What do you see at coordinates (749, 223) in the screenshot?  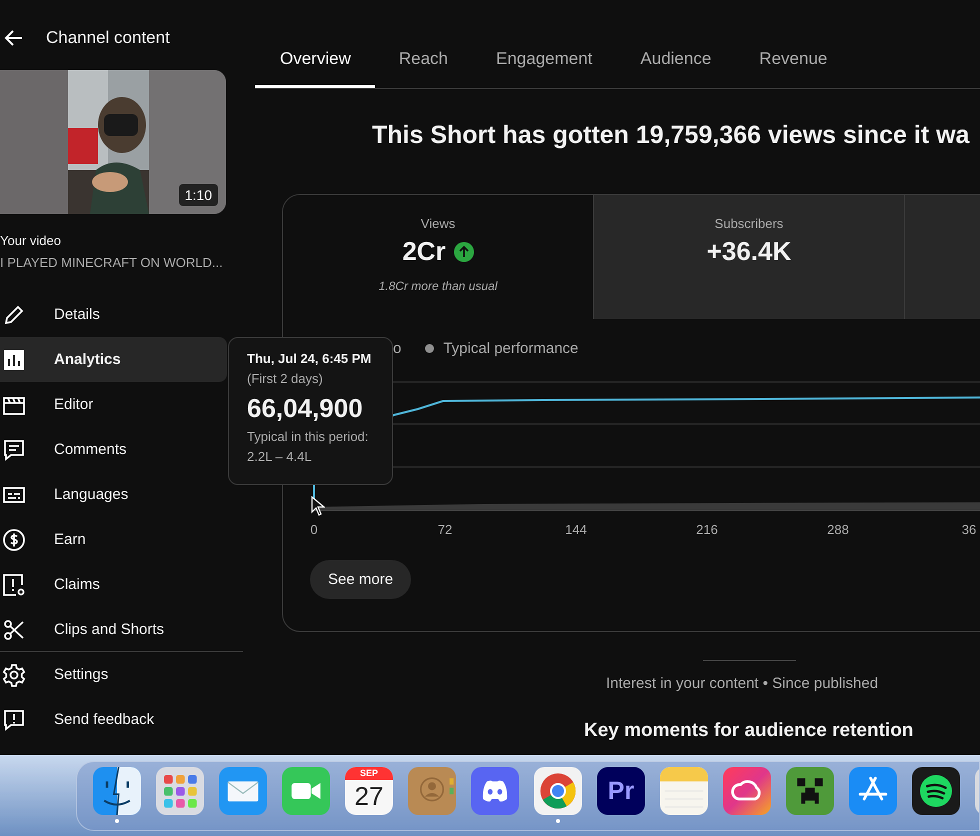 I see `metric-label: Subscribers` at bounding box center [749, 223].